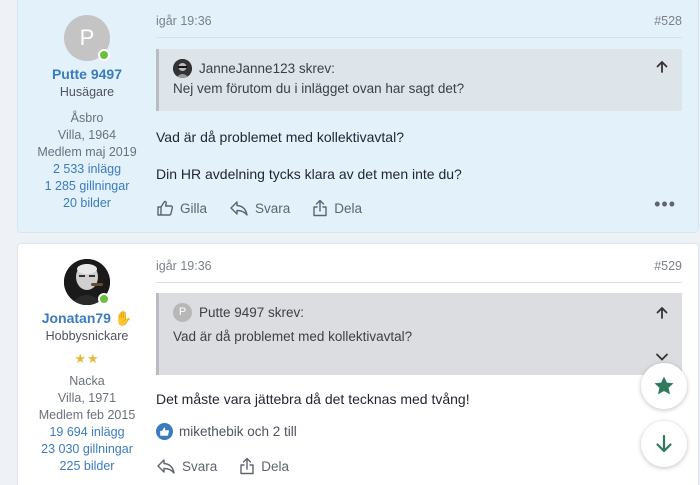 The image size is (700, 485). Describe the element at coordinates (164, 431) in the screenshot. I see `like-reaction-icon` at that location.